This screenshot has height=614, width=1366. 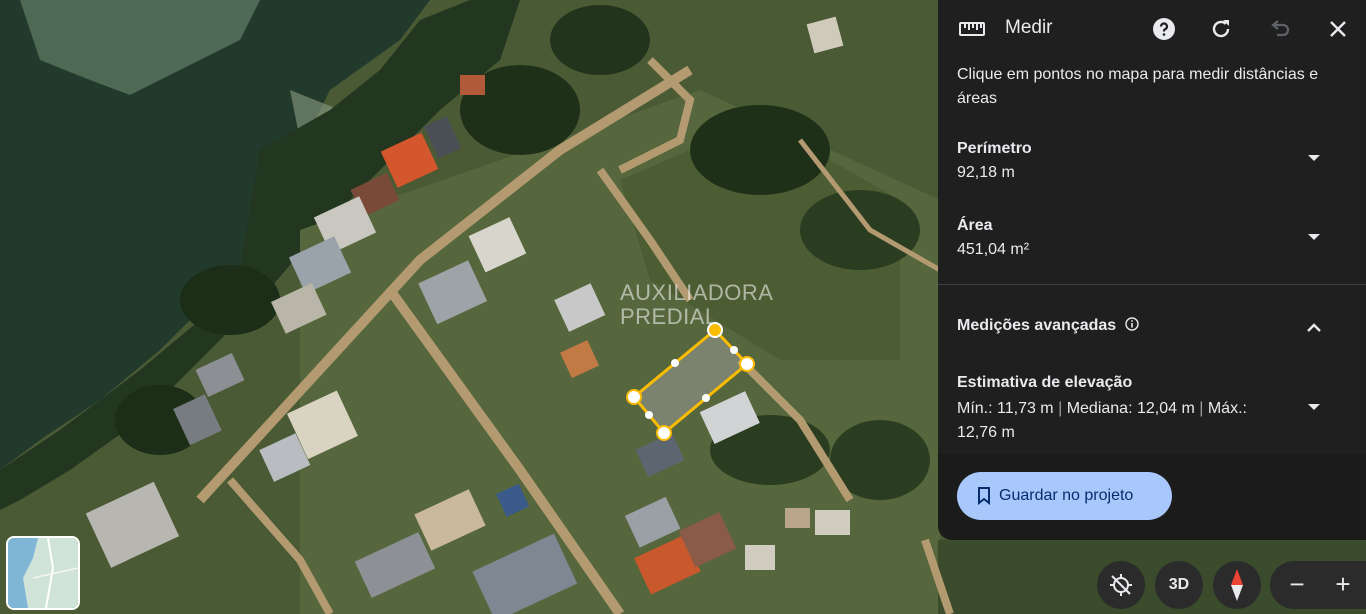 I want to click on area-label: Área, so click(x=975, y=225).